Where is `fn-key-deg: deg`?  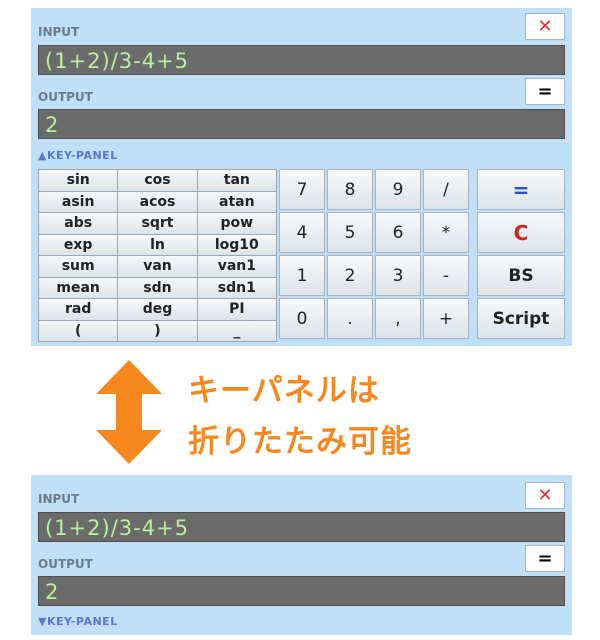
fn-key-deg: deg is located at coordinates (157, 309).